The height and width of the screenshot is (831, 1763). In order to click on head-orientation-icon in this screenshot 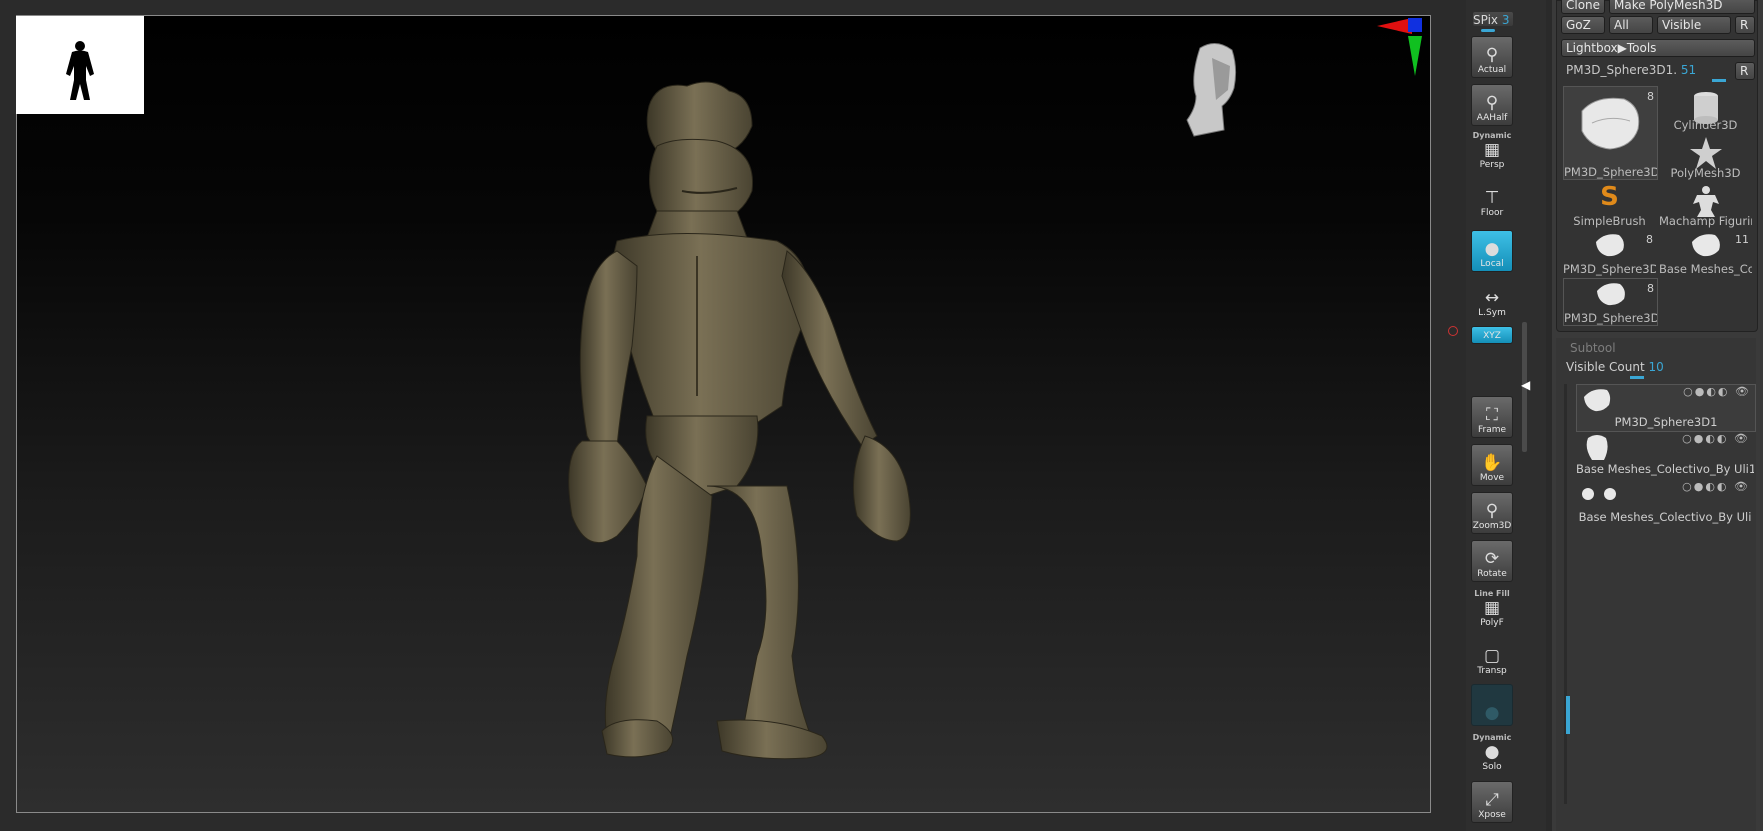, I will do `click(1213, 89)`.